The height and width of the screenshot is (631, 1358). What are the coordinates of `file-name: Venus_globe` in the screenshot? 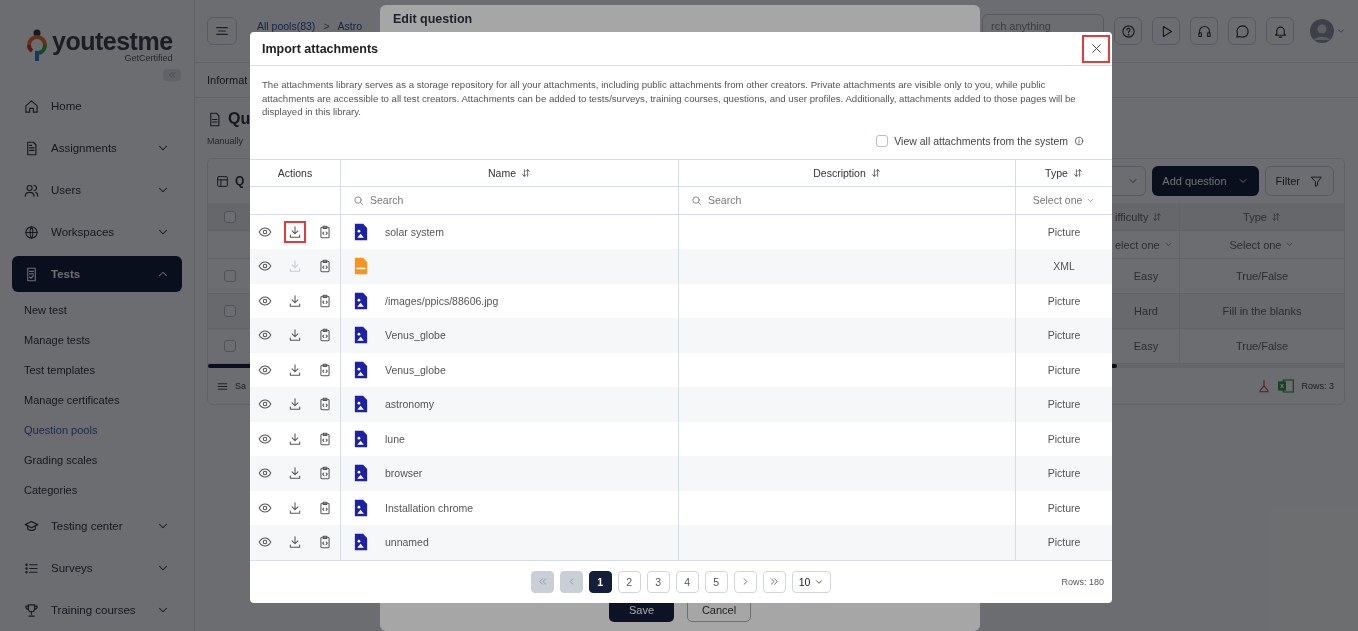 It's located at (415, 335).